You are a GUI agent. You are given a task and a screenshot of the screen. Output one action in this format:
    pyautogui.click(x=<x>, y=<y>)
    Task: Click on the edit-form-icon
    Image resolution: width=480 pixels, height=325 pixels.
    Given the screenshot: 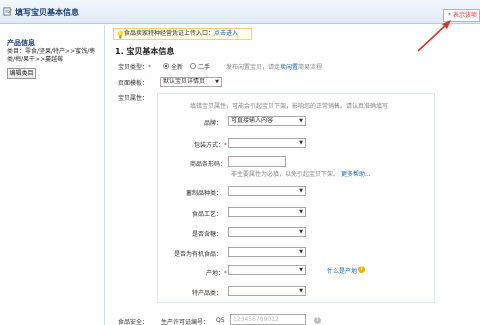 What is the action you would take?
    pyautogui.click(x=7, y=11)
    